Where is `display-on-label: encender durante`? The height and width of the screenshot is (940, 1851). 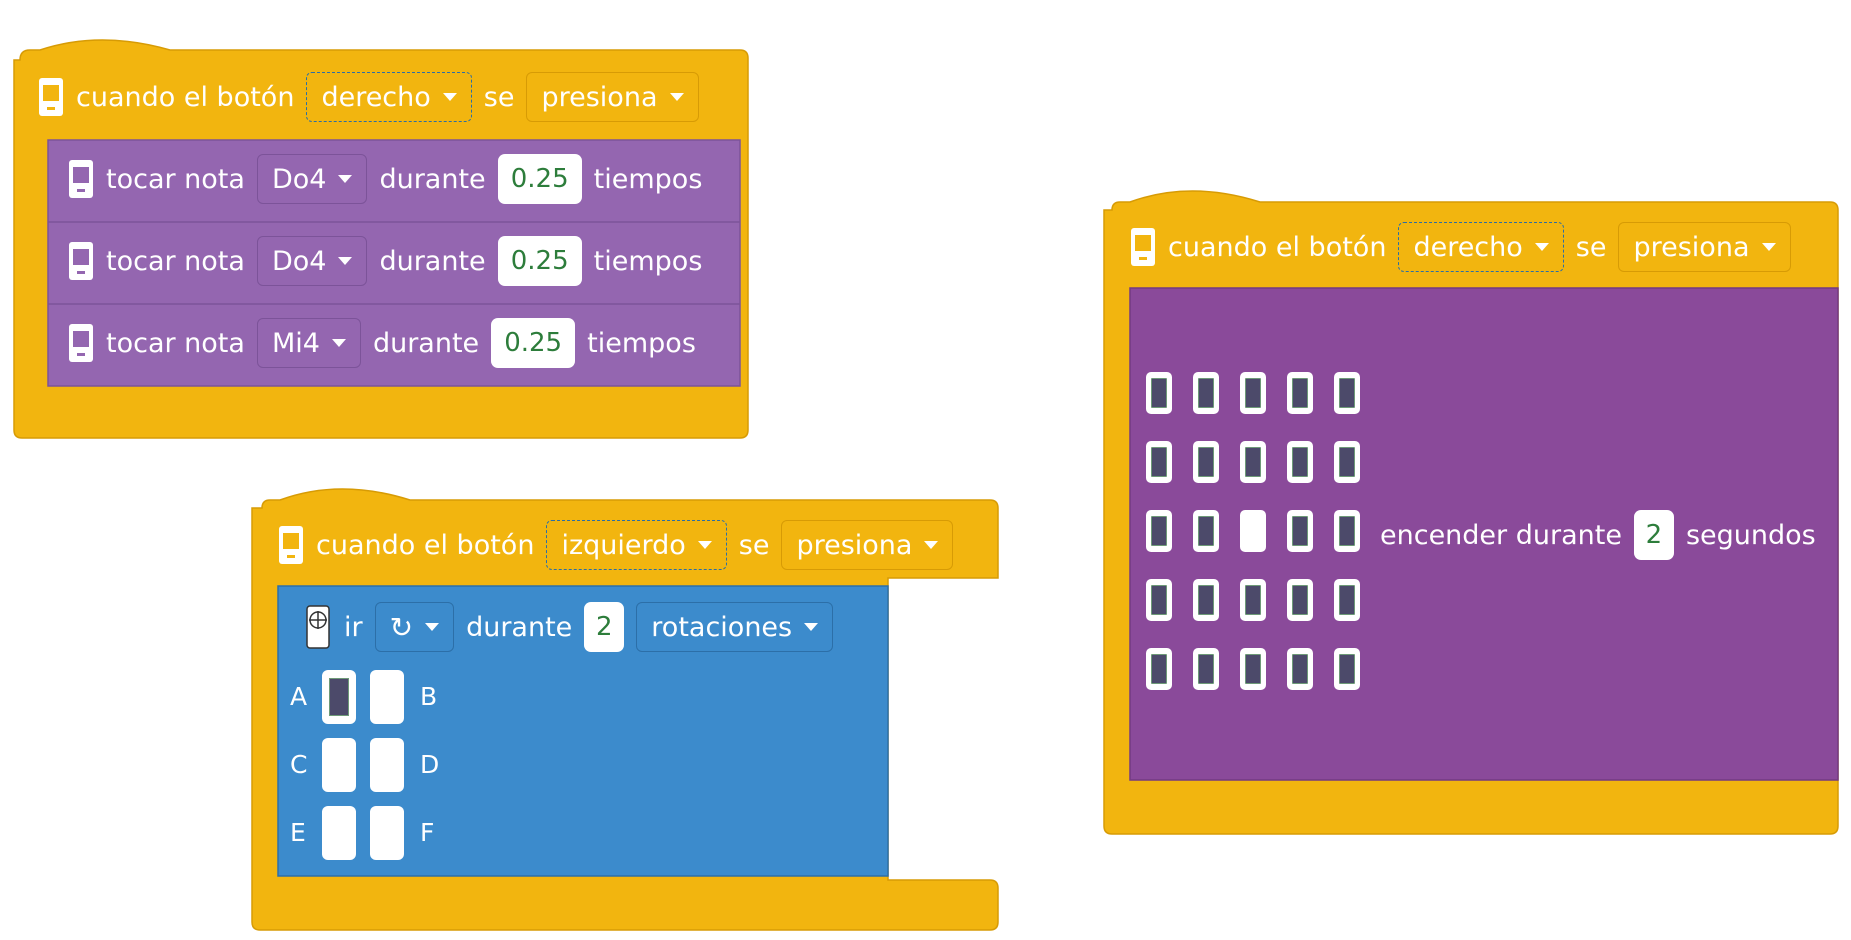 display-on-label: encender durante is located at coordinates (1501, 535).